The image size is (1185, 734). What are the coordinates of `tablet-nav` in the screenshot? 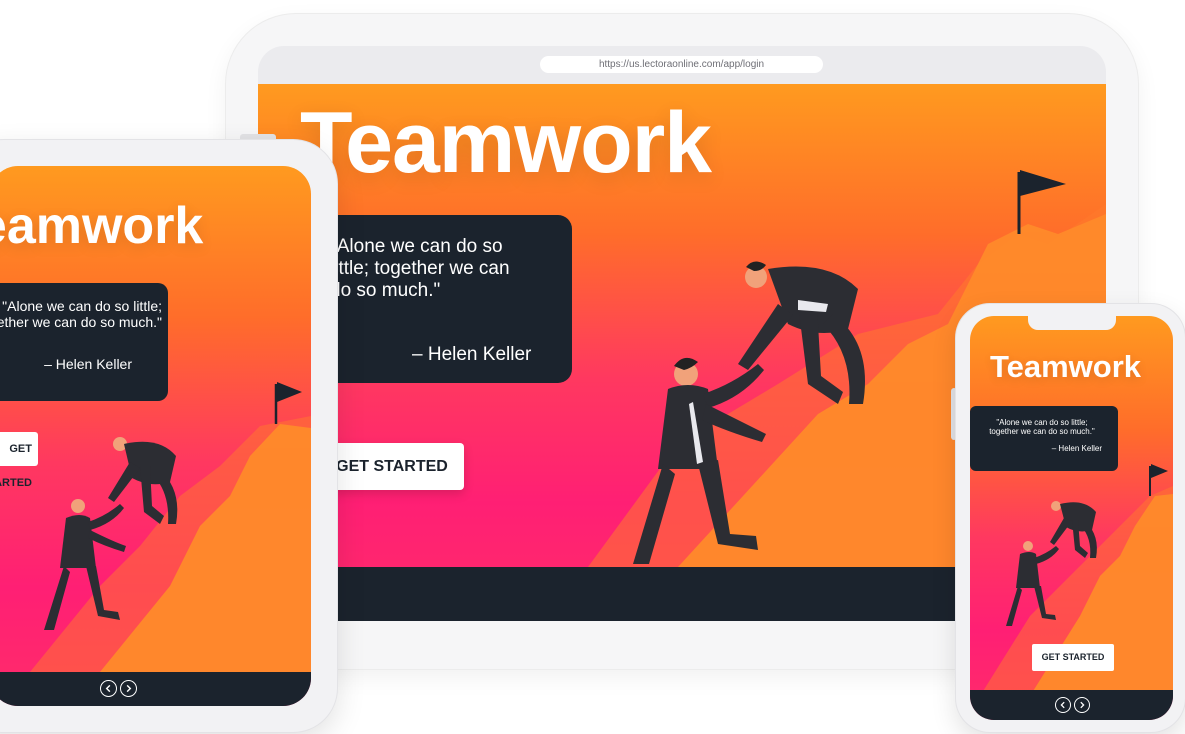 It's located at (118, 689).